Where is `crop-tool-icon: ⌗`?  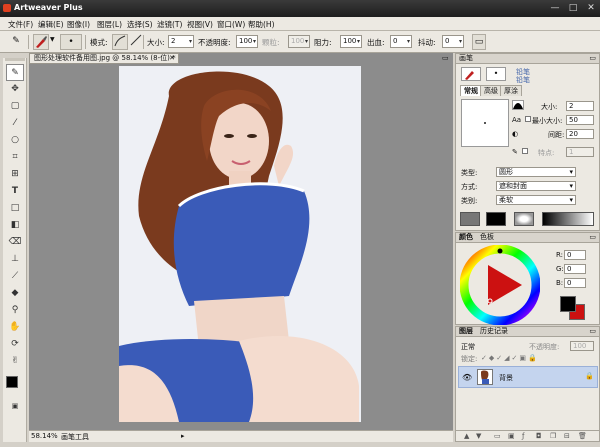 crop-tool-icon: ⌗ is located at coordinates (15, 157).